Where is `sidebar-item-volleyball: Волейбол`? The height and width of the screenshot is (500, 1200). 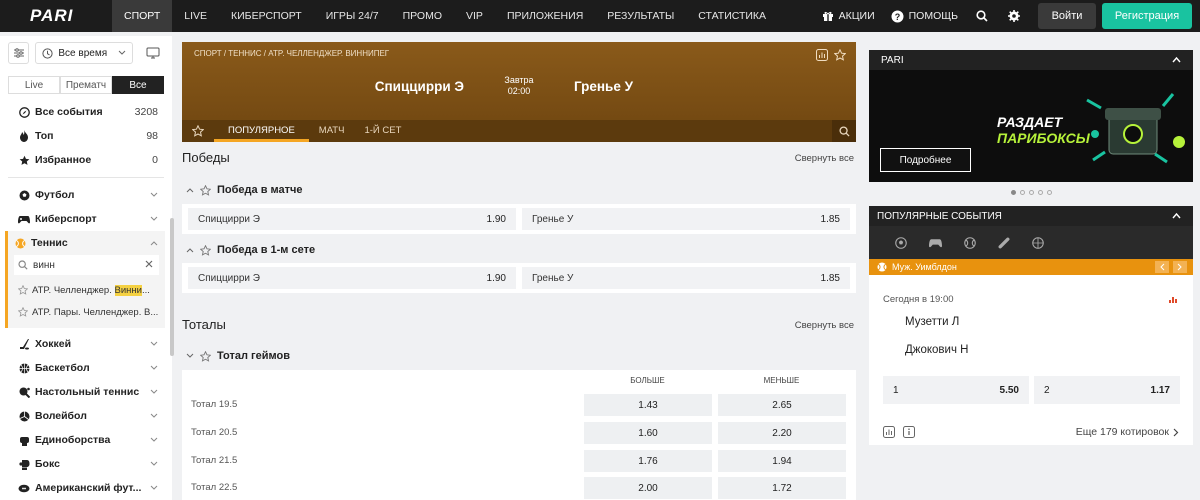 sidebar-item-volleyball: Волейбол is located at coordinates (86, 416).